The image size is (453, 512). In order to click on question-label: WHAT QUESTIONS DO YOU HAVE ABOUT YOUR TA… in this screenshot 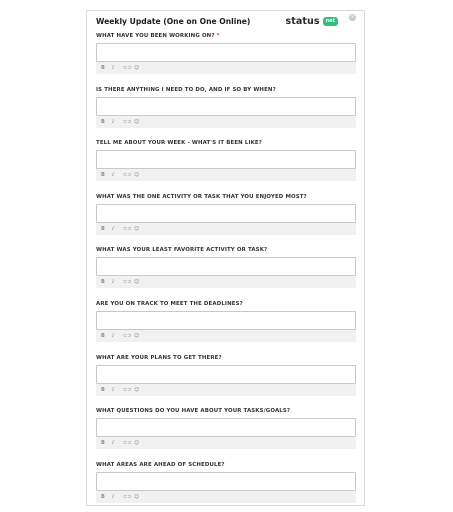, I will do `click(226, 411)`.